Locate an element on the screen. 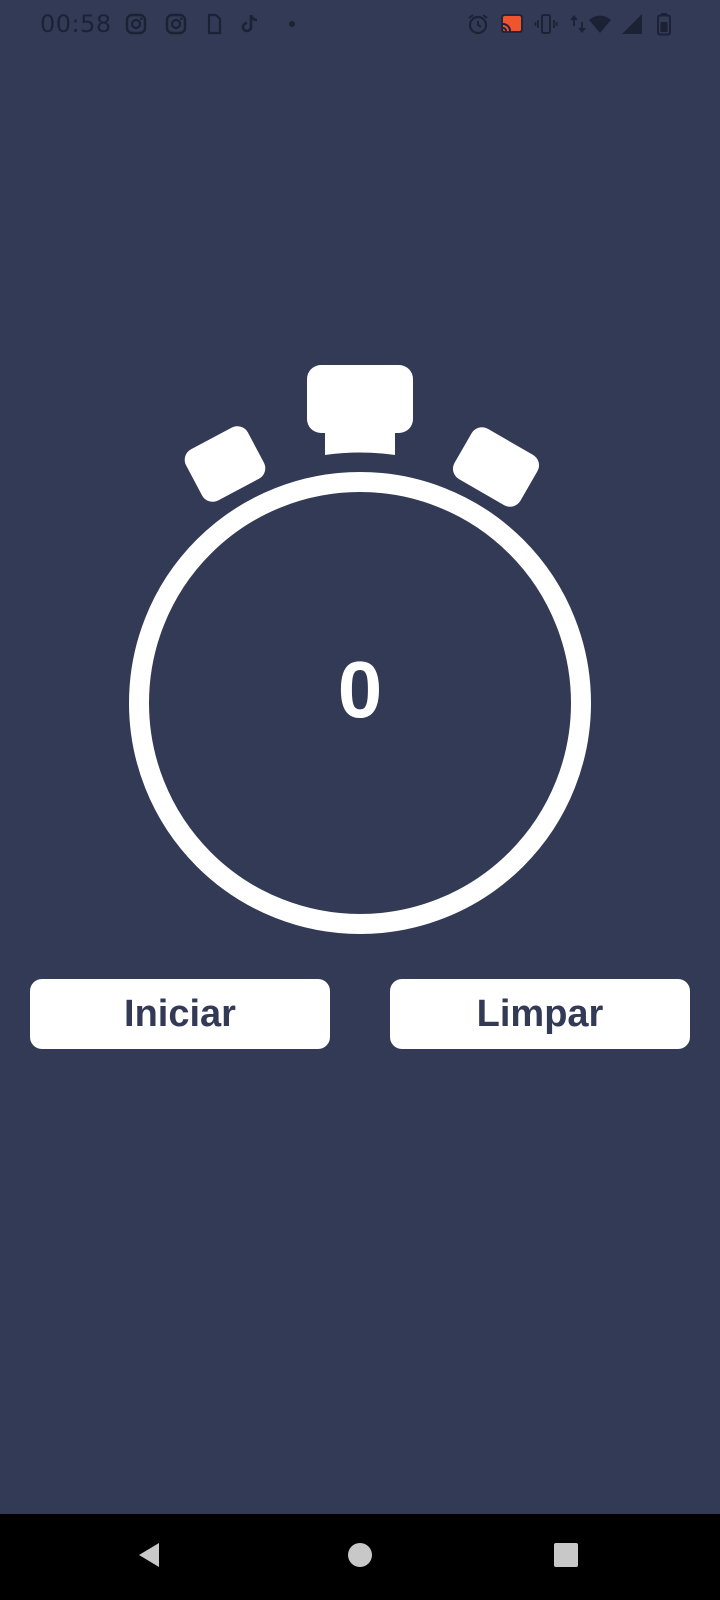 The width and height of the screenshot is (720, 1600). recent-apps-icon is located at coordinates (566, 1557).